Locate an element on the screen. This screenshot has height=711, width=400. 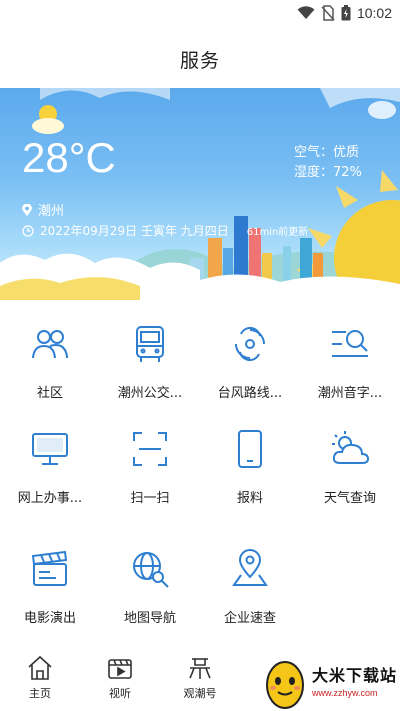
clock-icon is located at coordinates (28, 230).